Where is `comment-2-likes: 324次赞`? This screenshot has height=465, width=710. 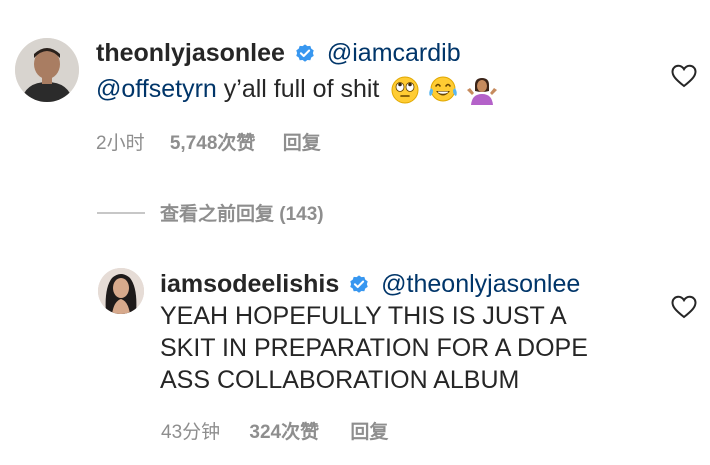 comment-2-likes: 324次赞 is located at coordinates (284, 432).